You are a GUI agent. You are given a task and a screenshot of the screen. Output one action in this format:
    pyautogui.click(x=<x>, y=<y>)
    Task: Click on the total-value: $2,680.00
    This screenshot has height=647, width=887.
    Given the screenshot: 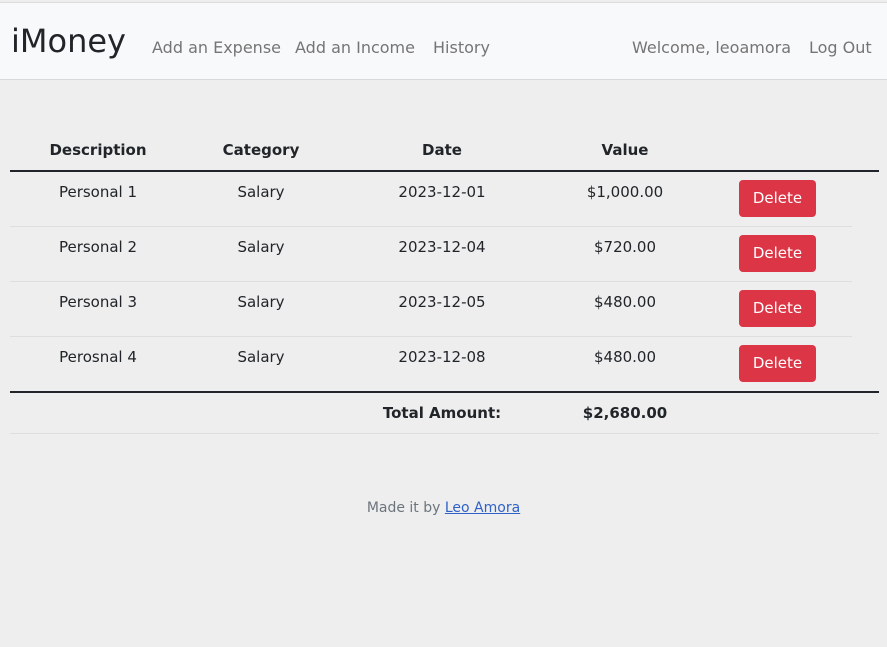 What is the action you would take?
    pyautogui.click(x=625, y=413)
    